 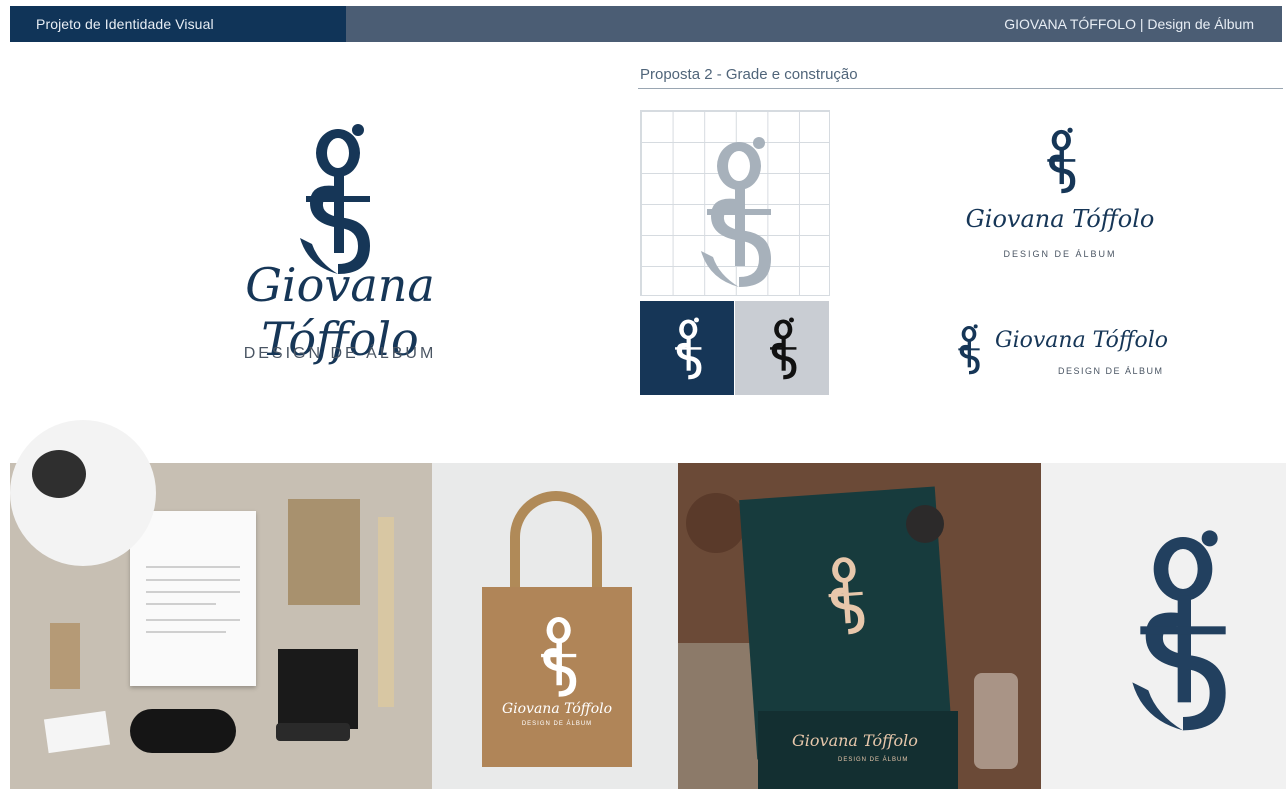 What do you see at coordinates (65, 656) in the screenshot?
I see `hang-tag` at bounding box center [65, 656].